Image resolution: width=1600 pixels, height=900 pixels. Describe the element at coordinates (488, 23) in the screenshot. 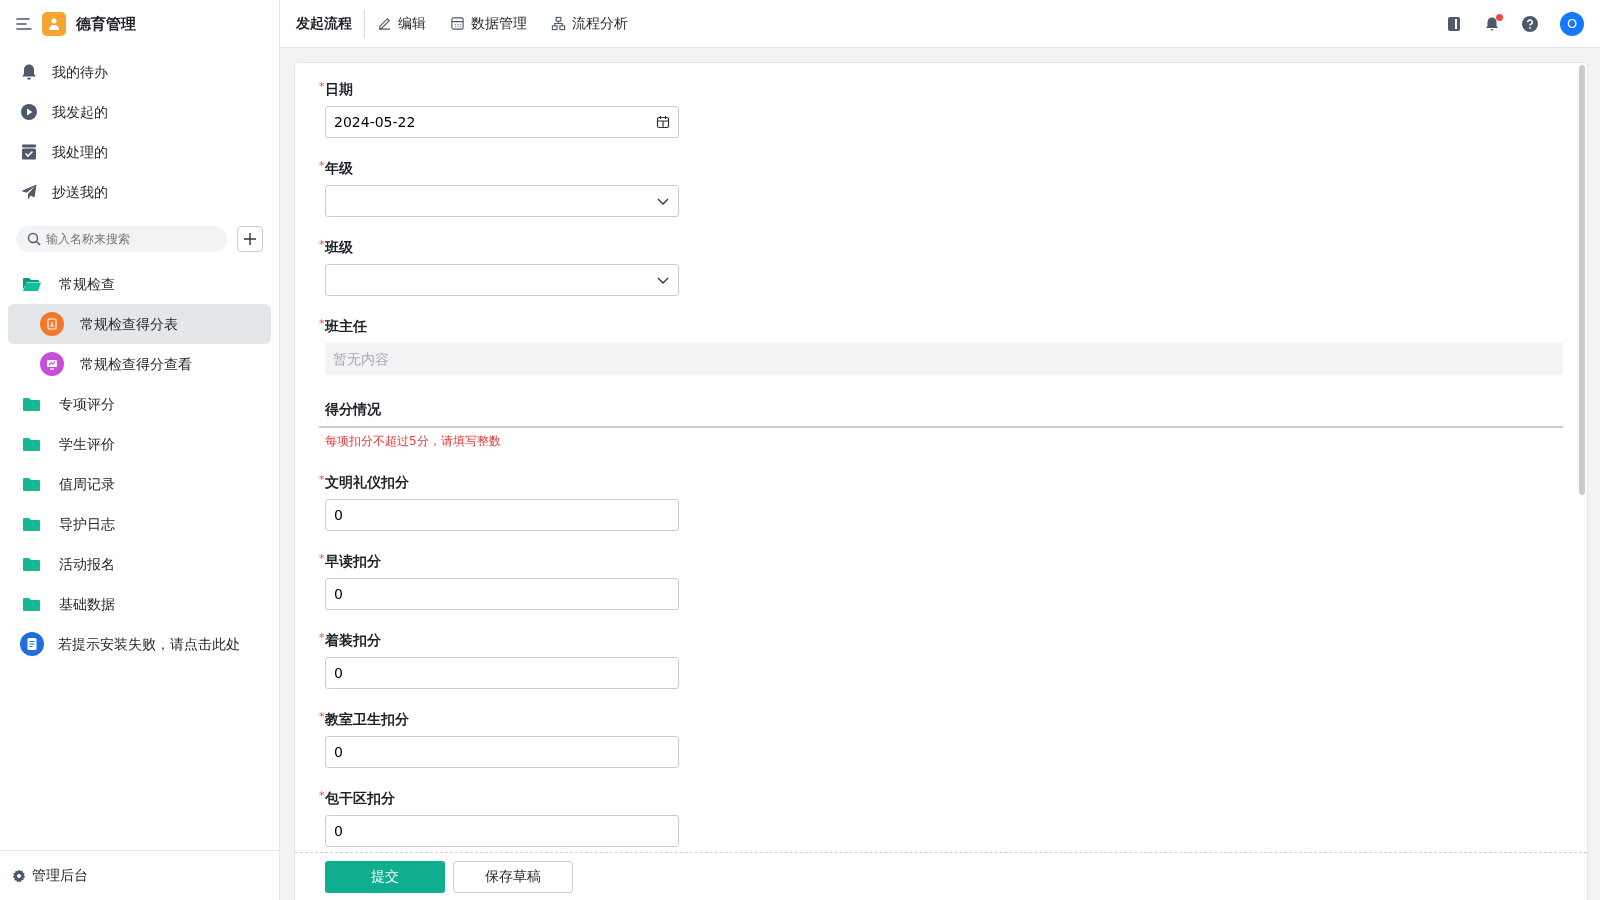

I see `tab: 数据管理` at that location.